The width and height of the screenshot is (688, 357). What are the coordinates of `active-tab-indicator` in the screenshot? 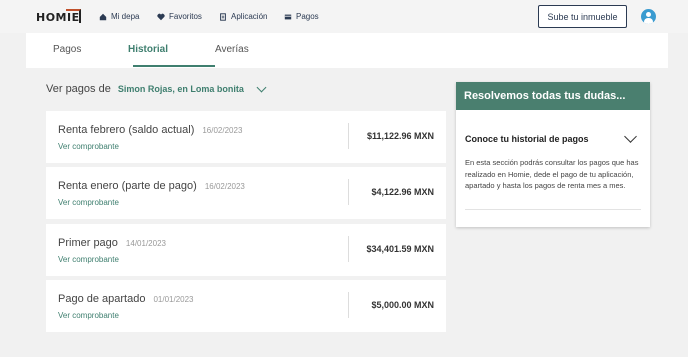 It's located at (174, 66).